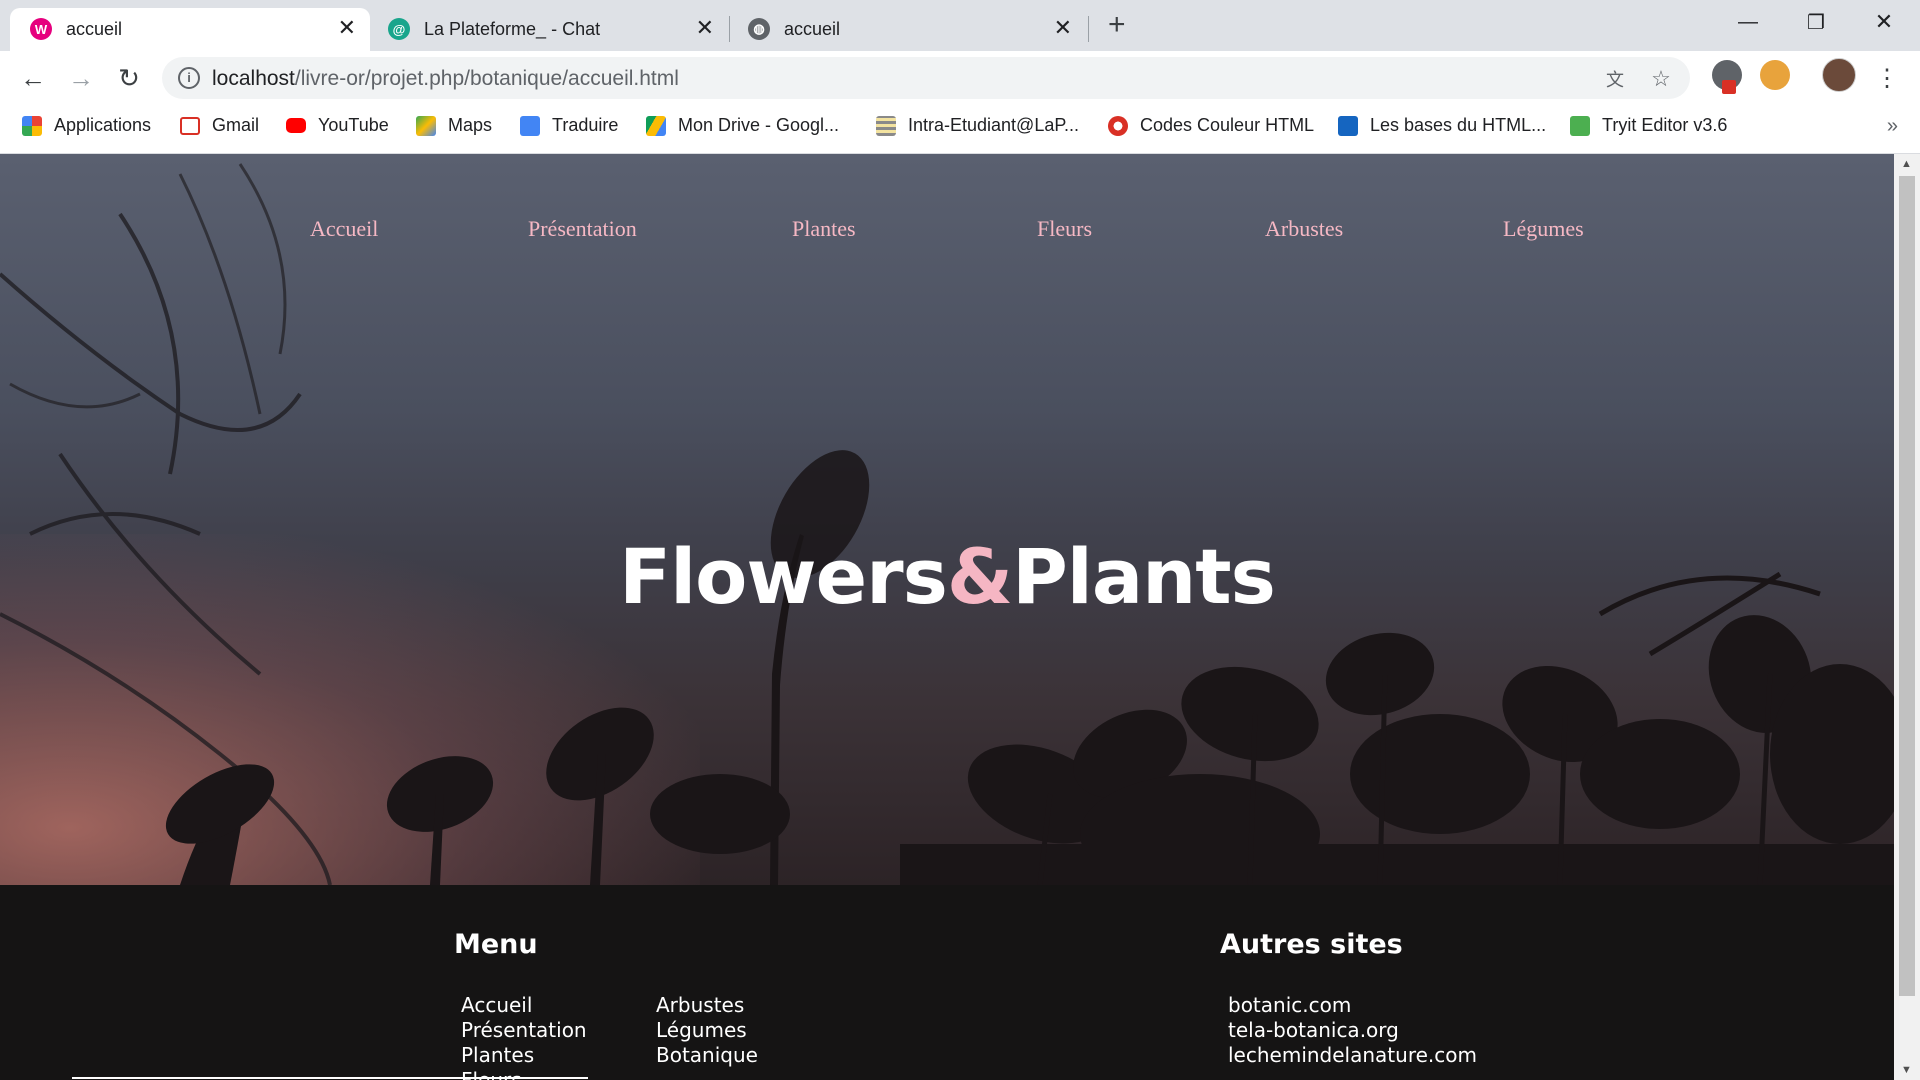 The width and height of the screenshot is (1920, 1080). I want to click on tab-chat: @ La Plateforme_ - Chat ✕, so click(550, 29).